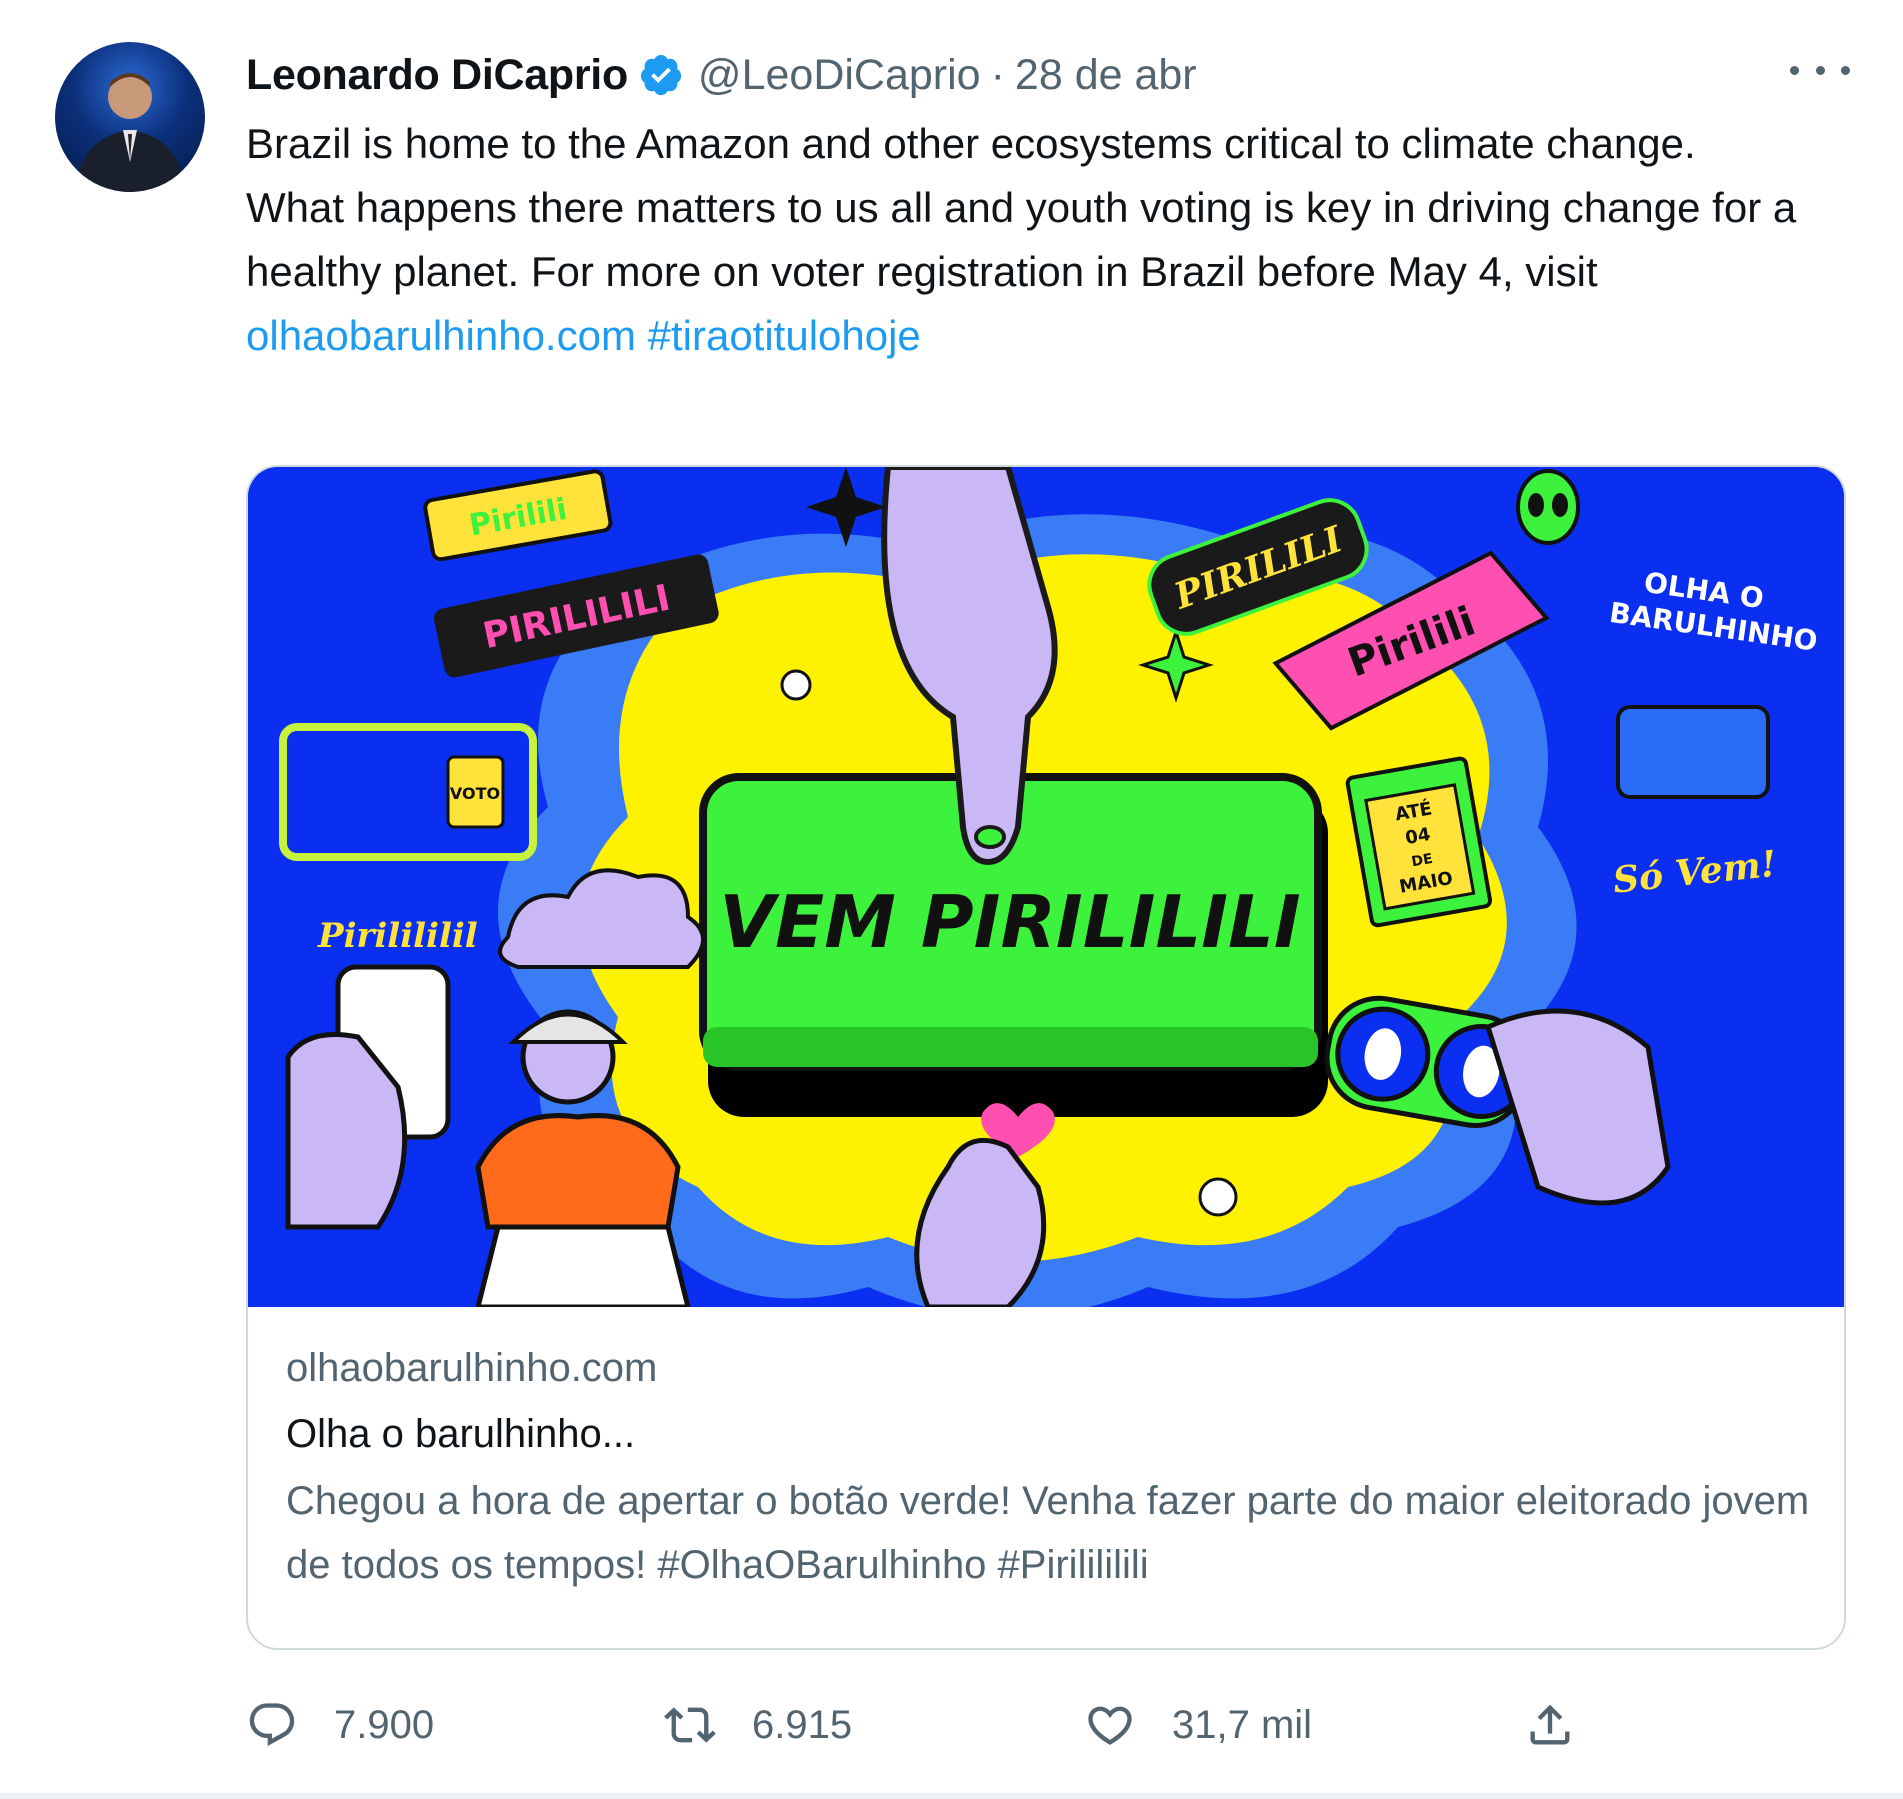 Image resolution: width=1903 pixels, height=1799 pixels. Describe the element at coordinates (661, 75) in the screenshot. I see `verified-badge-icon` at that location.